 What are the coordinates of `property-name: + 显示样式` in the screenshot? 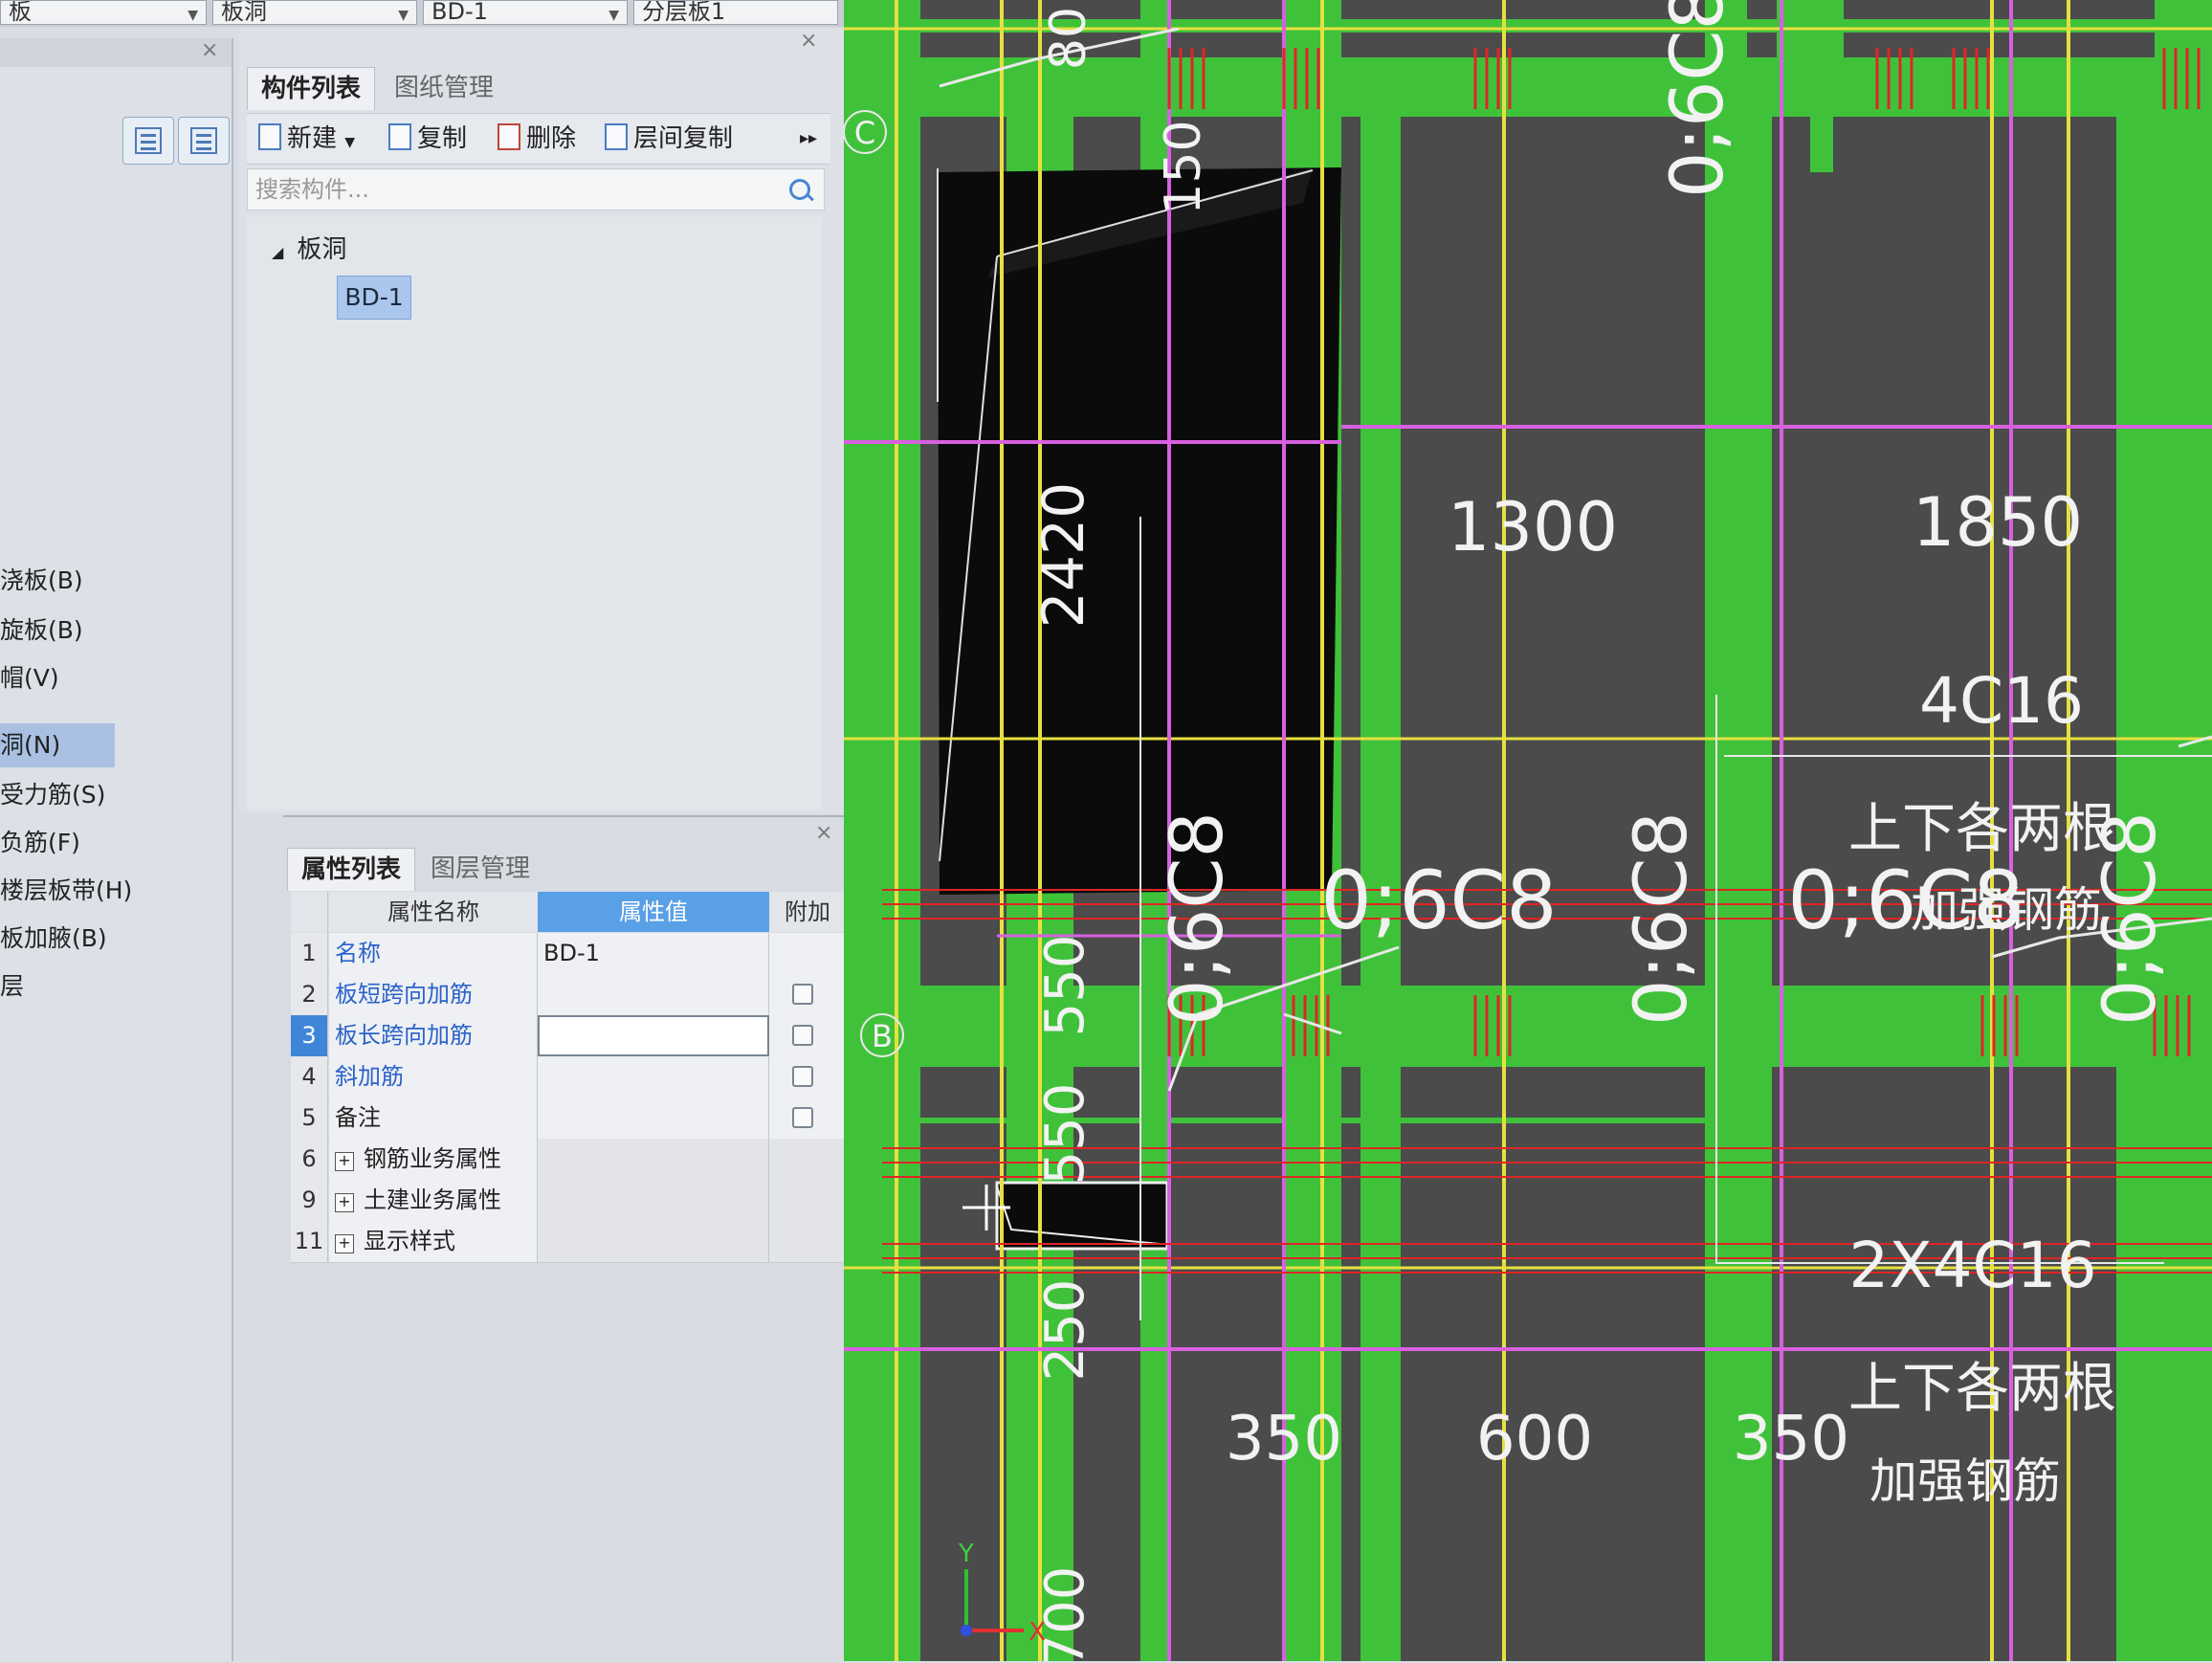 It's located at (433, 1241).